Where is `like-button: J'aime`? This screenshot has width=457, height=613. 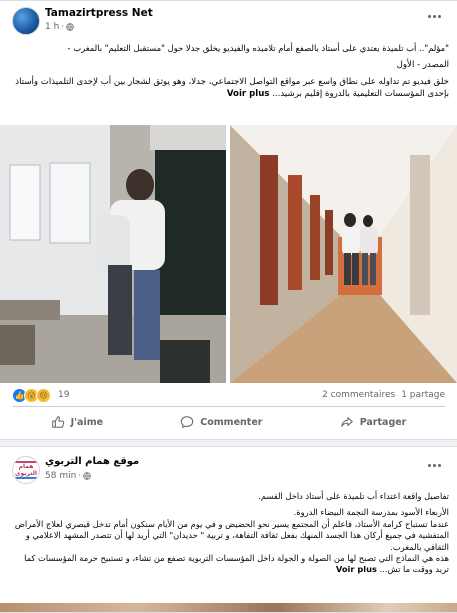
like-button: J'aime is located at coordinates (77, 422).